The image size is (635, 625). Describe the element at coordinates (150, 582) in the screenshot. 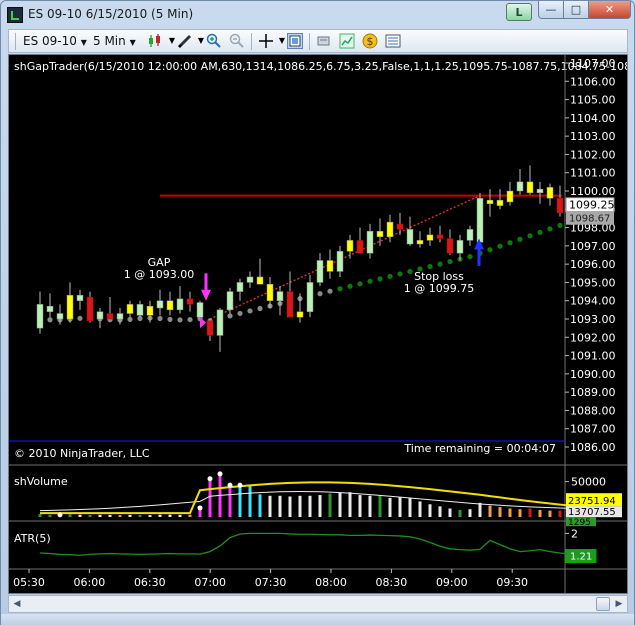

I see `time-tick-label: 06:30` at that location.